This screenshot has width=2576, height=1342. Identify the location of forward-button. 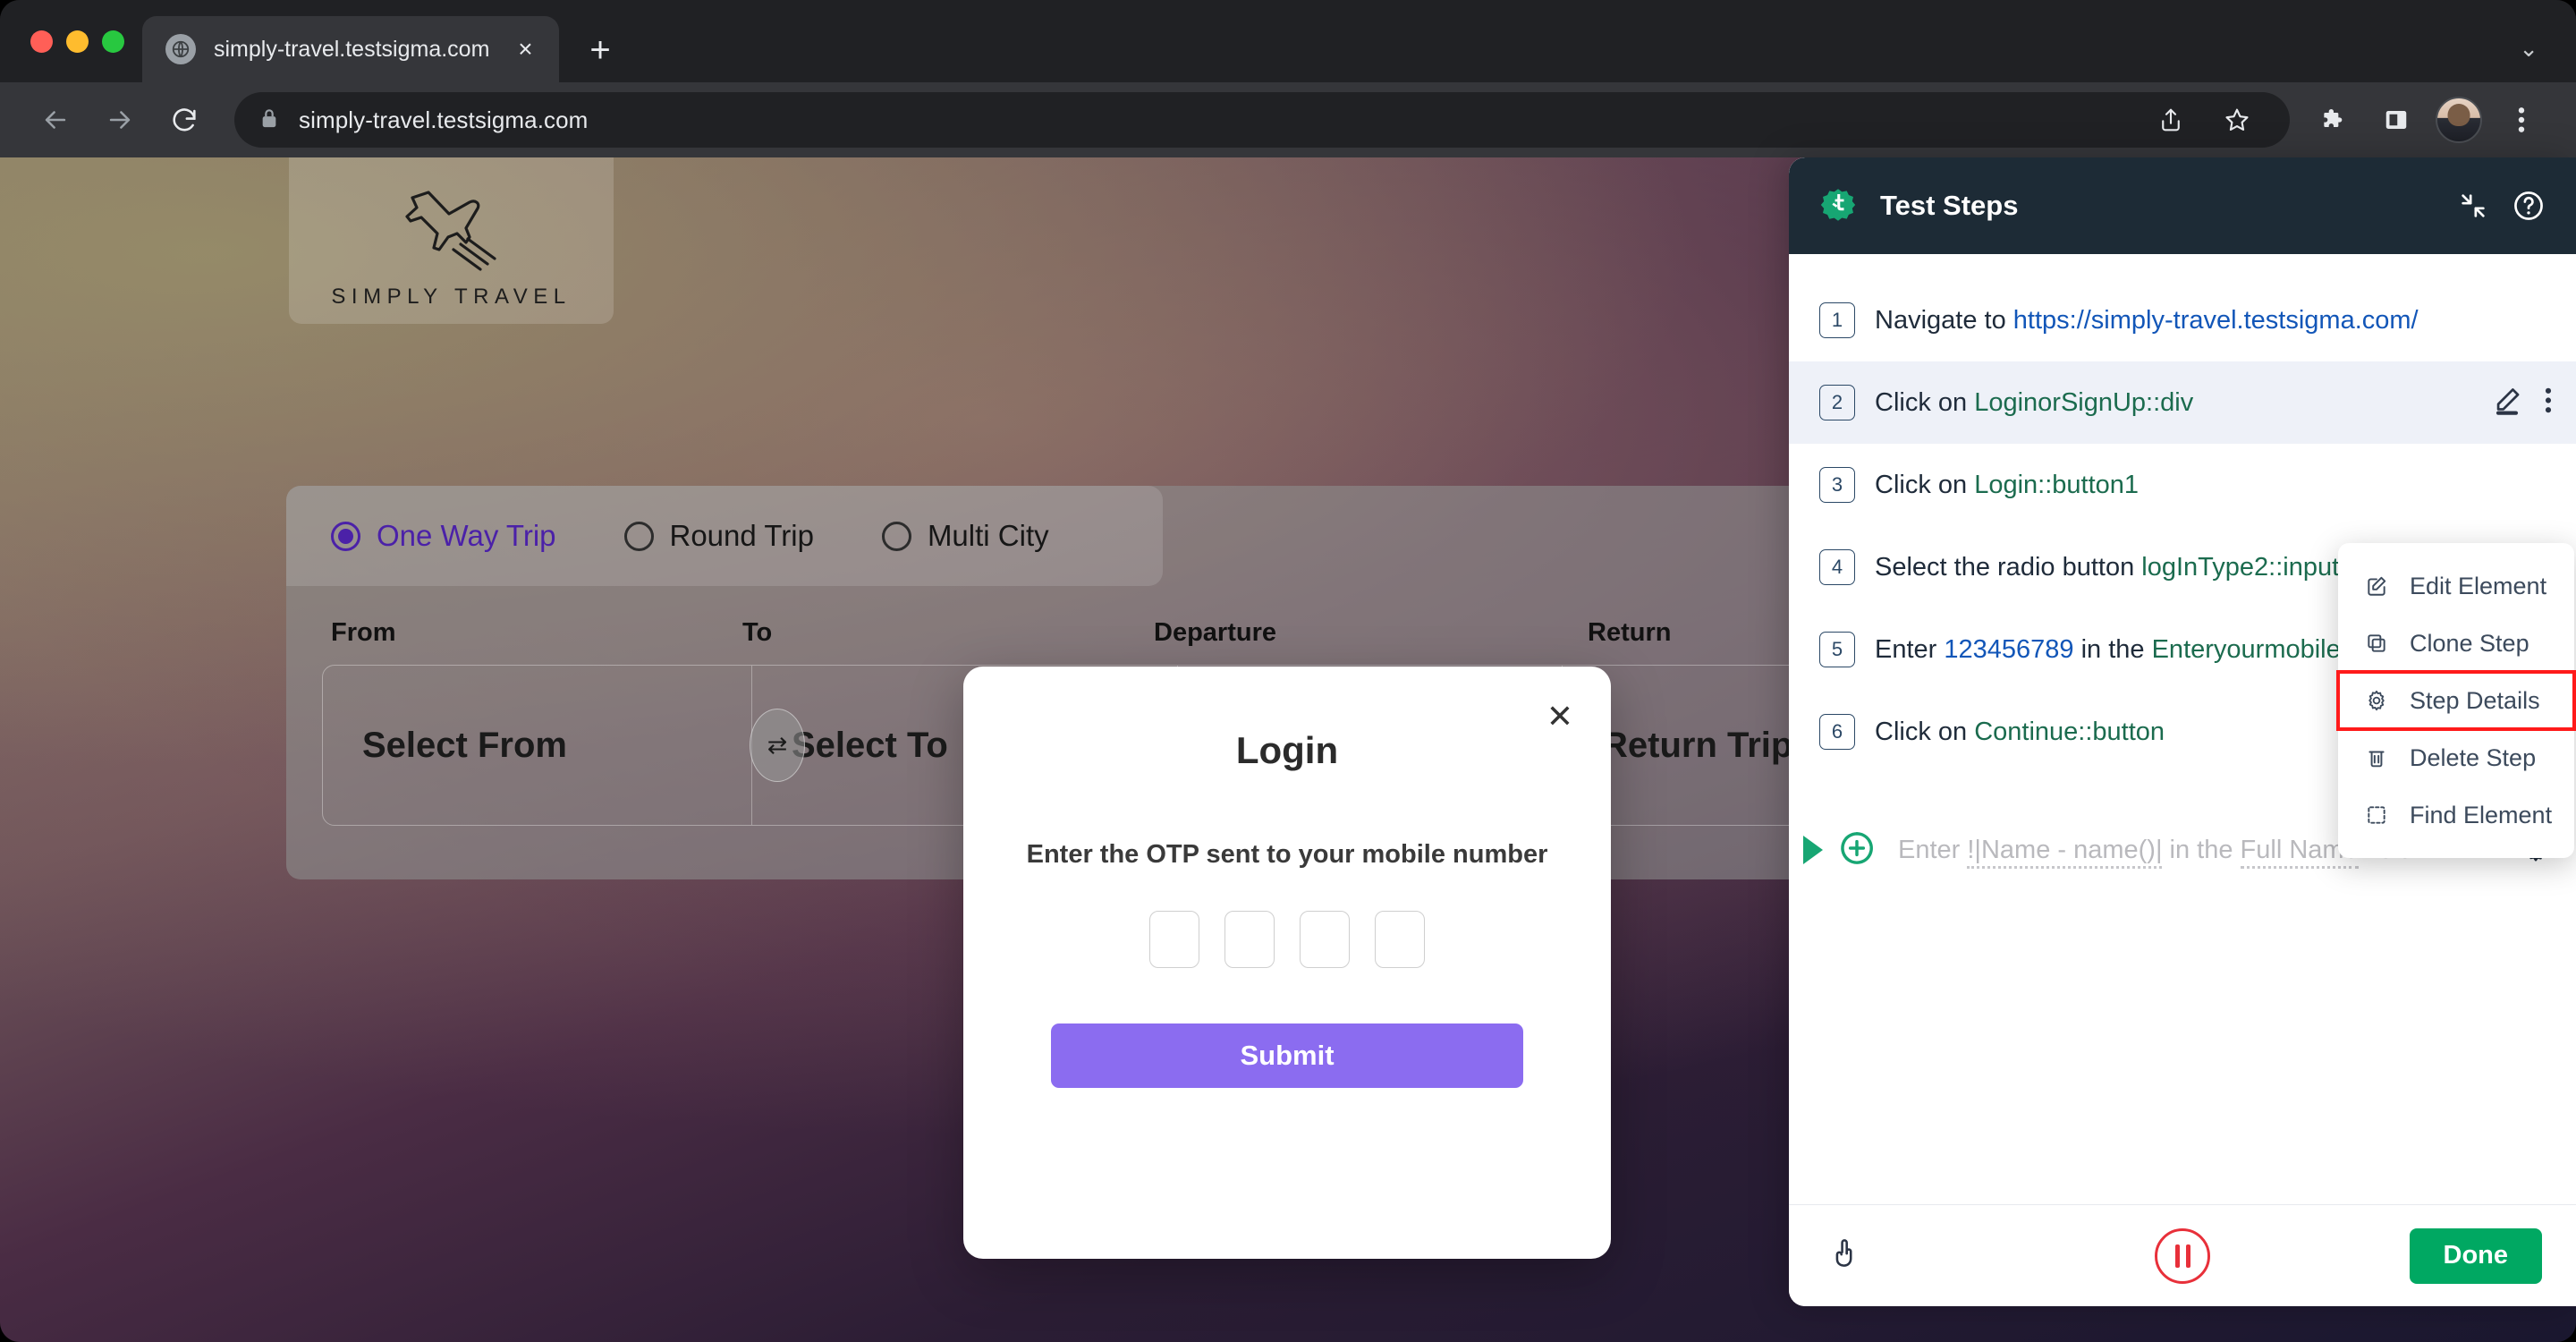
(119, 120).